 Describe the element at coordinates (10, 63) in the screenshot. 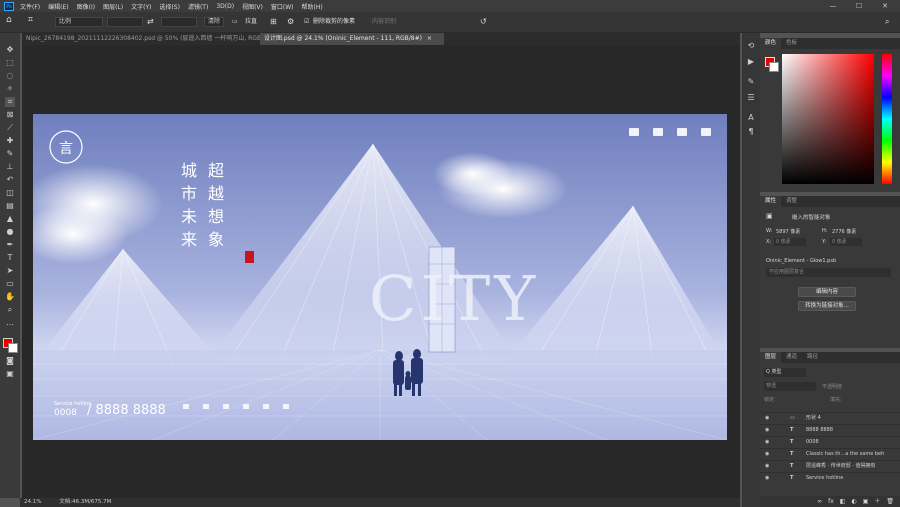

I see `marquee-tool-icon: ⬚` at that location.